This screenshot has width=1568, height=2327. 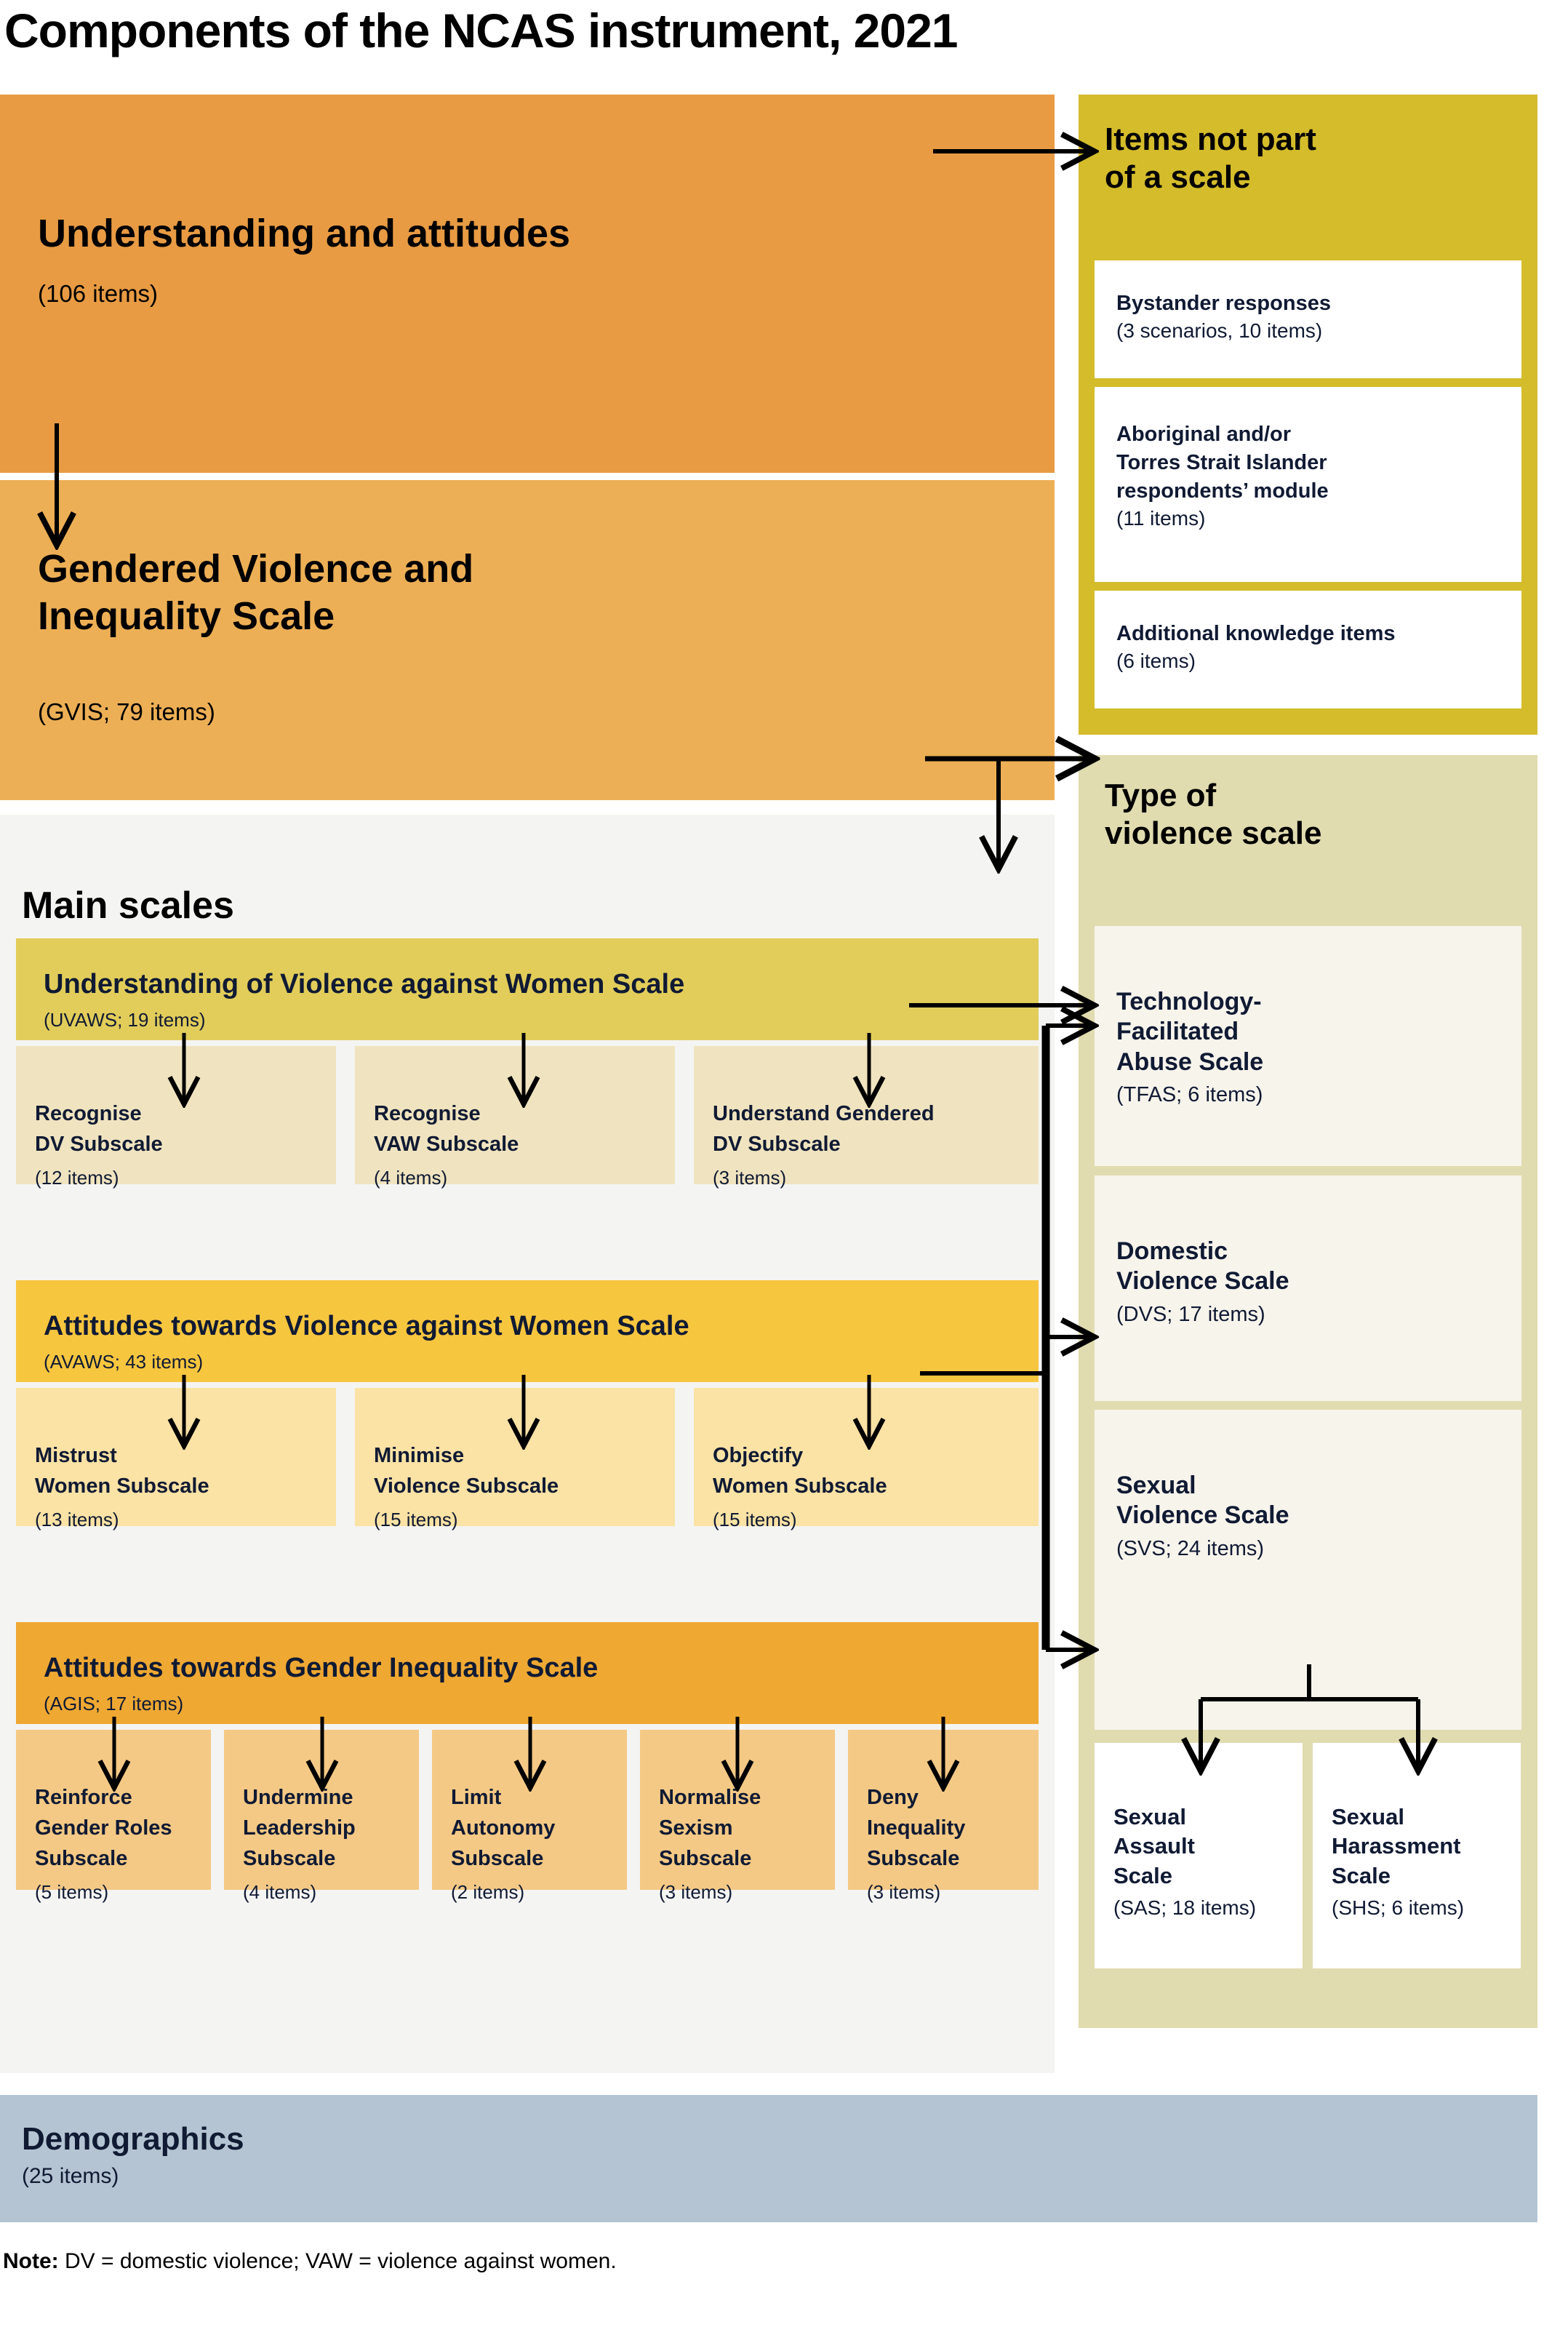 I want to click on card-count: (3 scenarios, 10 items), so click(x=1219, y=331).